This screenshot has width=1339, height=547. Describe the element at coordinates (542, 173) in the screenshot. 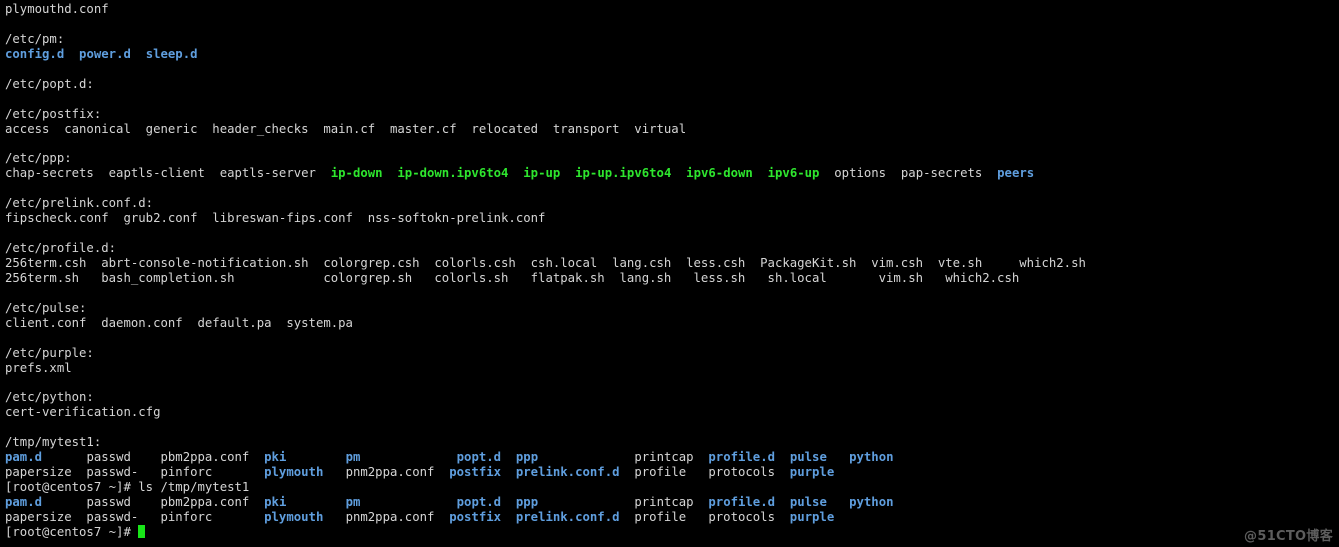

I see `terminal-text-exec: ip-up` at that location.